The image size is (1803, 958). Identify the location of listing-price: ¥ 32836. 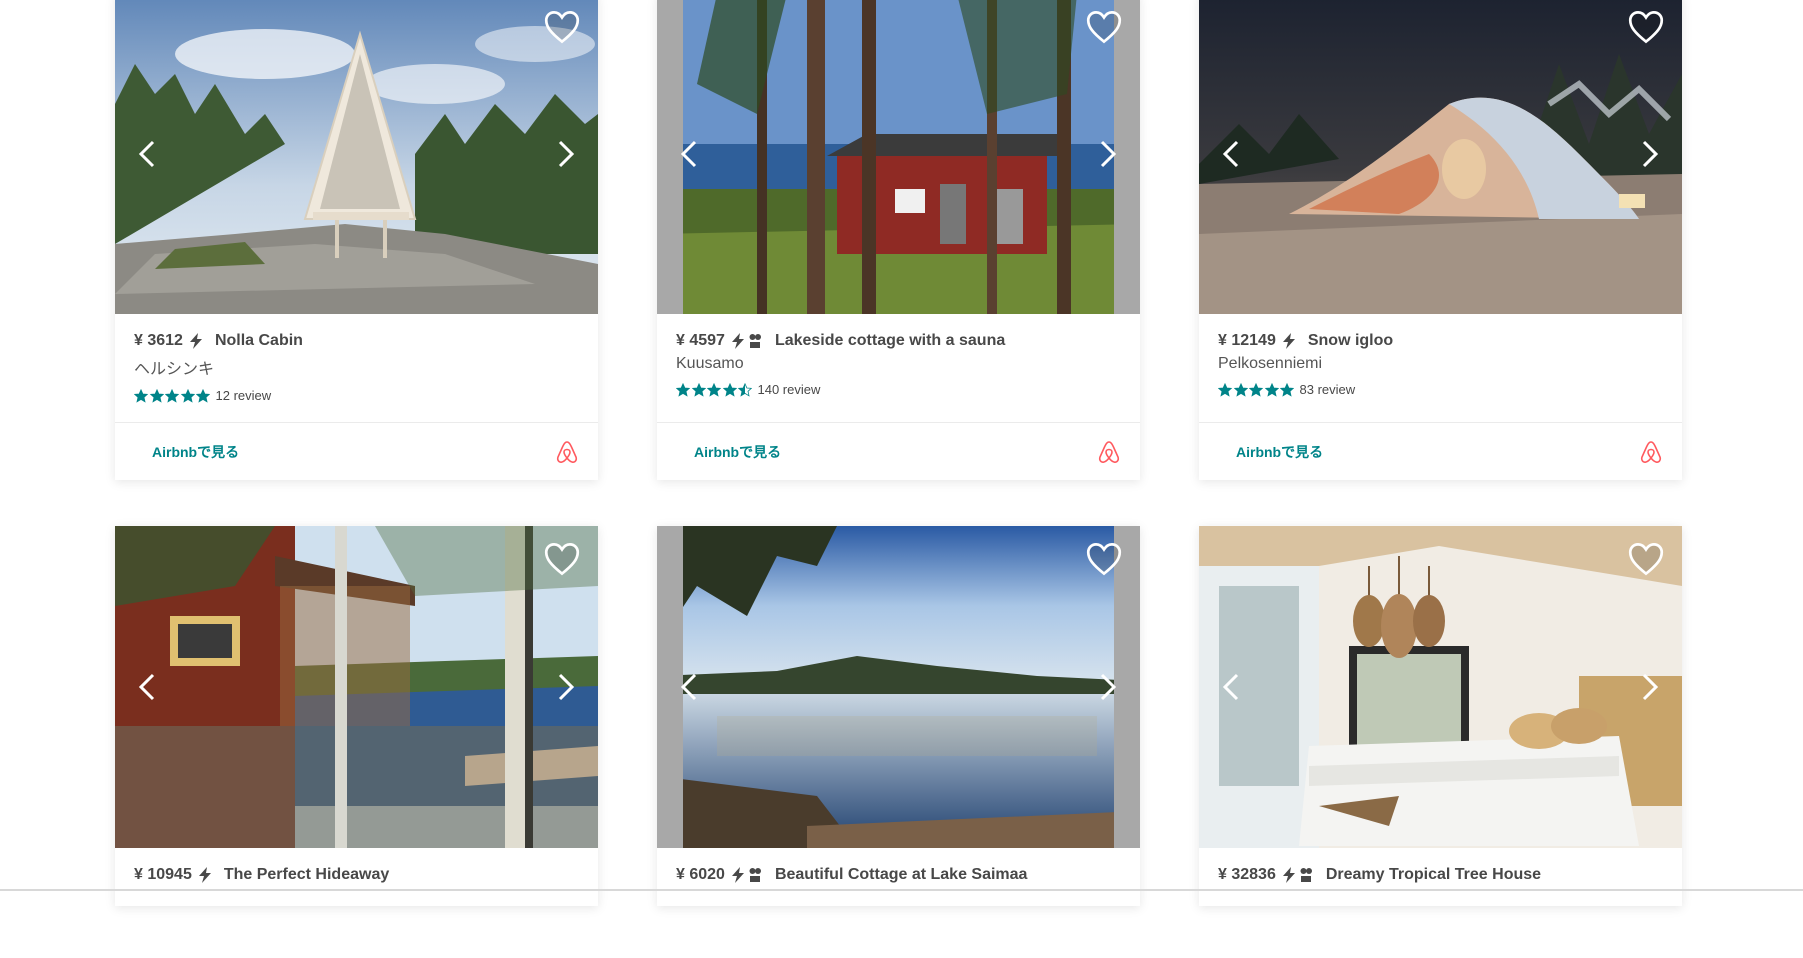
(1247, 874).